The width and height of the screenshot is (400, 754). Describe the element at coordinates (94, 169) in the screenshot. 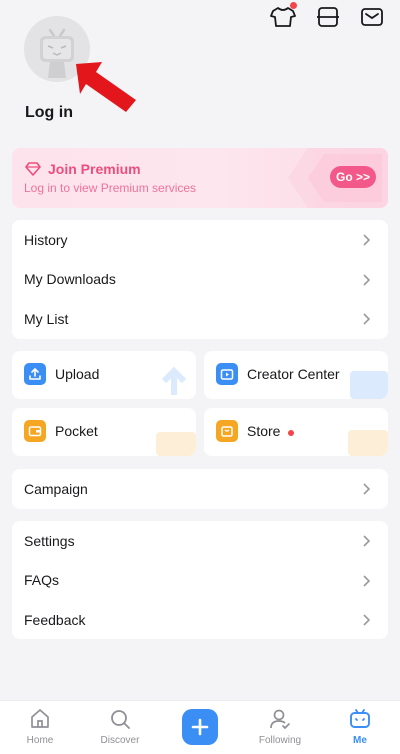

I see `premium-title: Join Premium` at that location.